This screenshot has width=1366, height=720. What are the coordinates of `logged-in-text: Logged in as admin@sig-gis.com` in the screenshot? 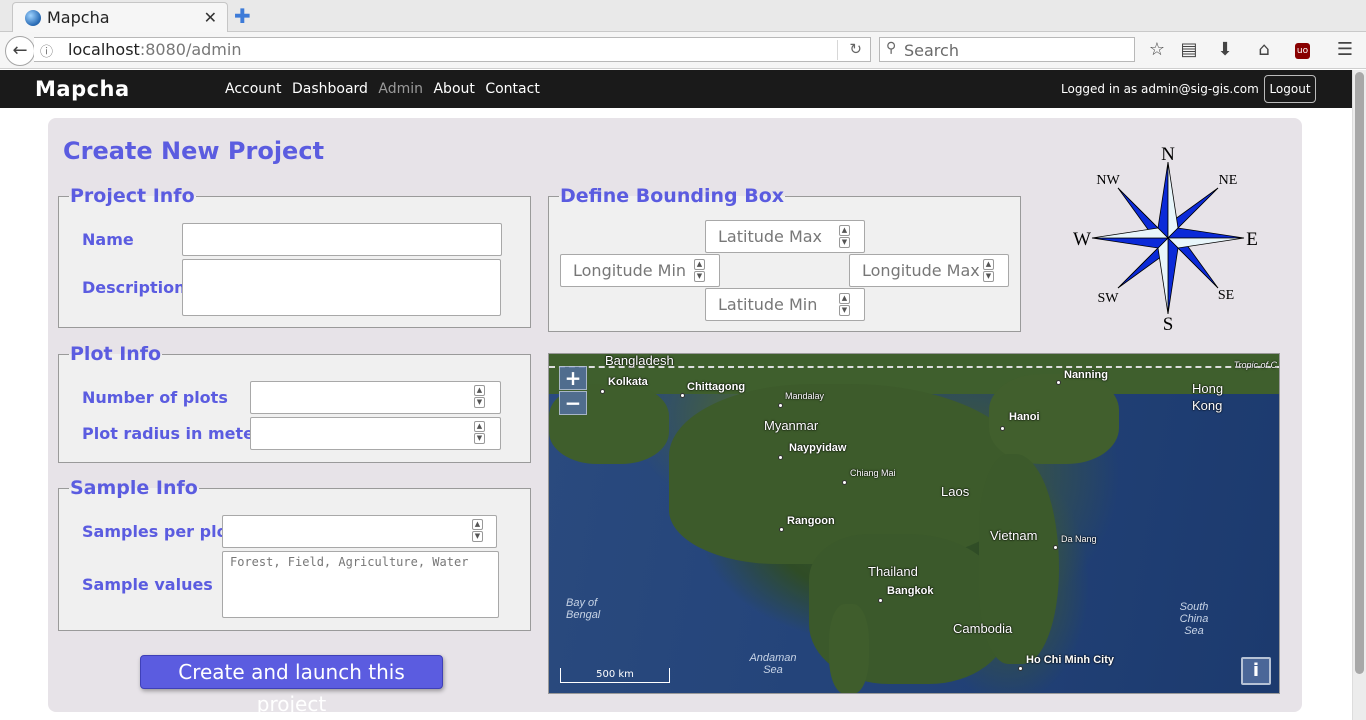 It's located at (1160, 89).